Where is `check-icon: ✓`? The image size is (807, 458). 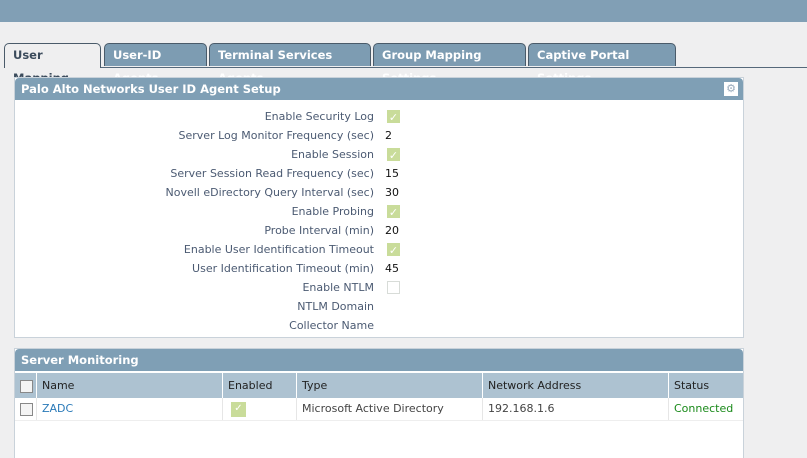
check-icon: ✓ is located at coordinates (238, 409).